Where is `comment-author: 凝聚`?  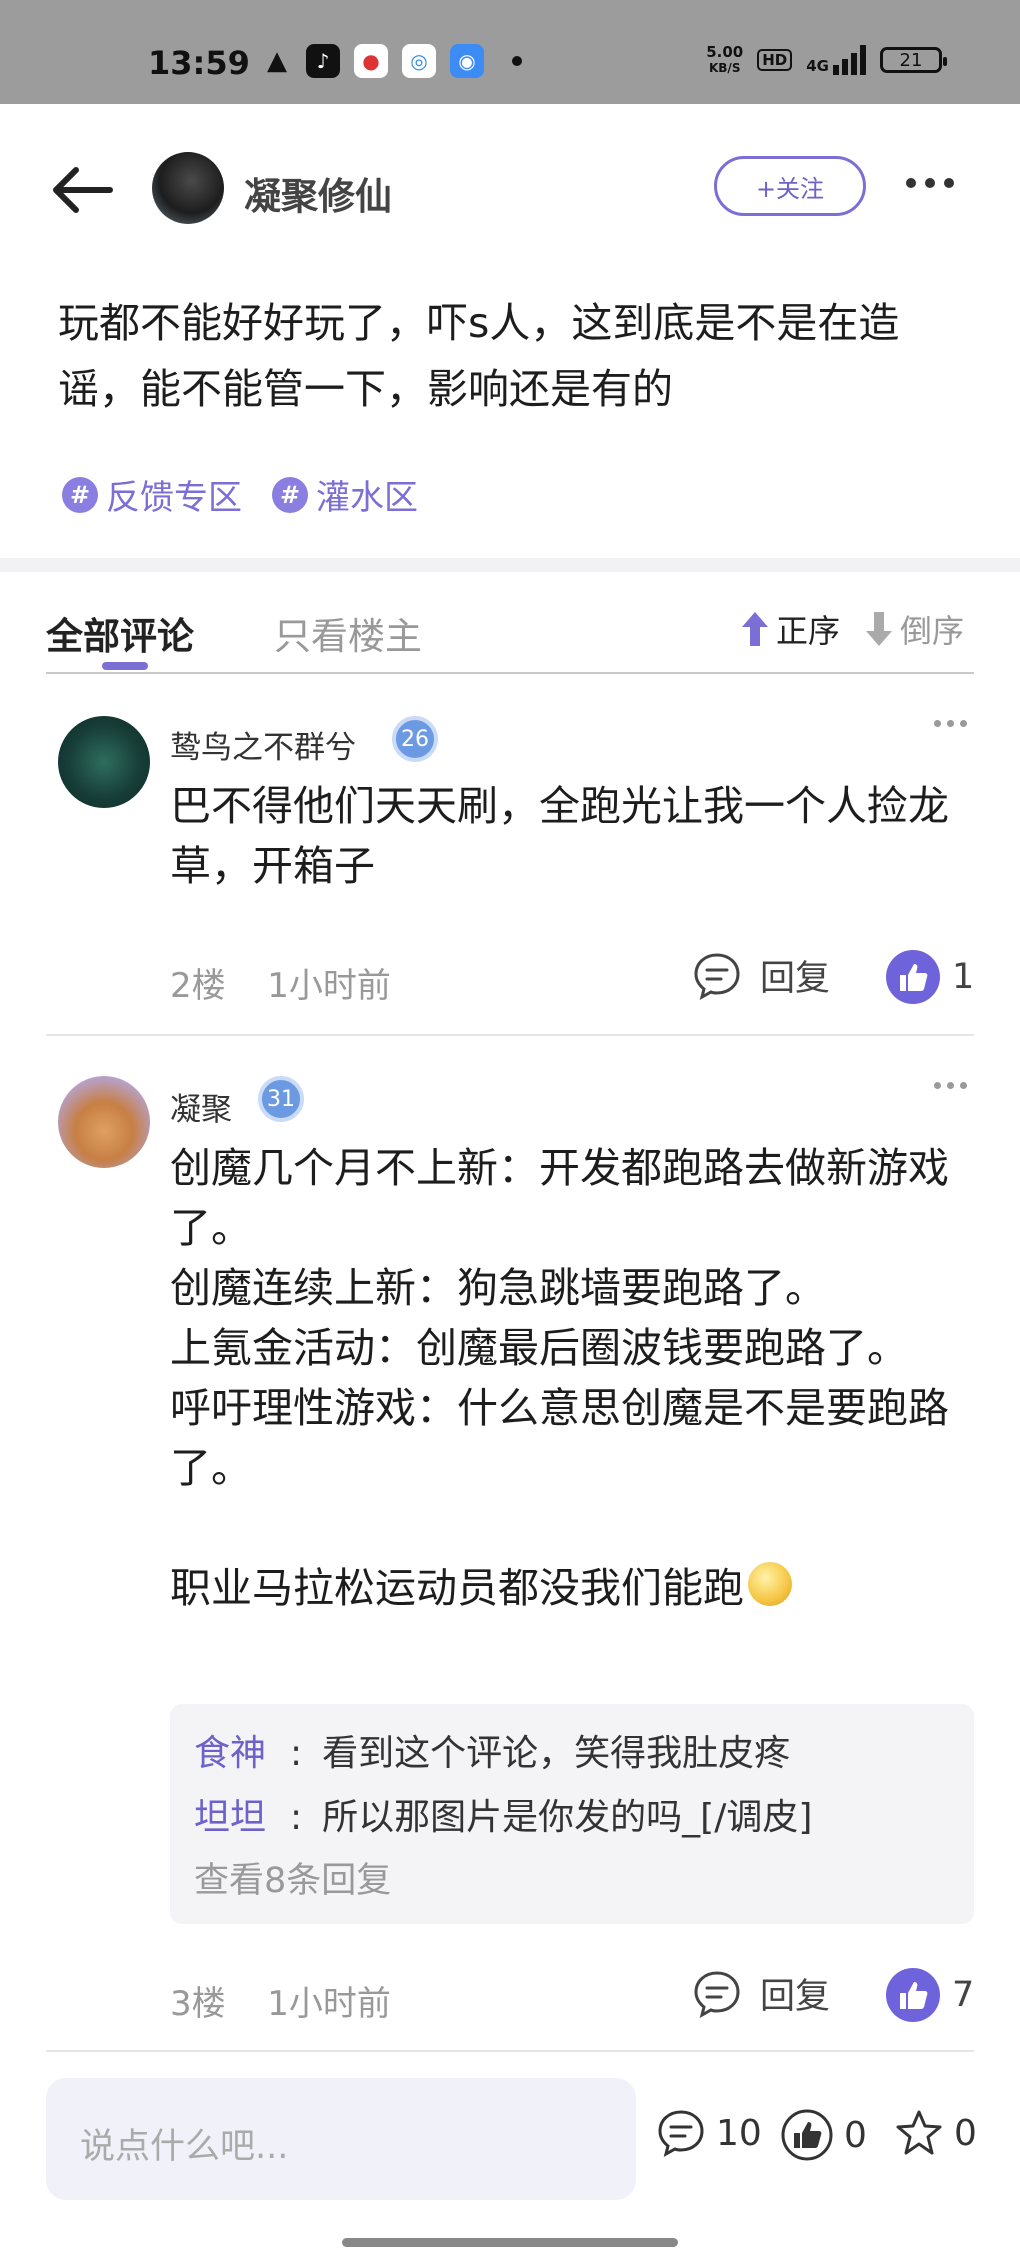 comment-author: 凝聚 is located at coordinates (201, 1106).